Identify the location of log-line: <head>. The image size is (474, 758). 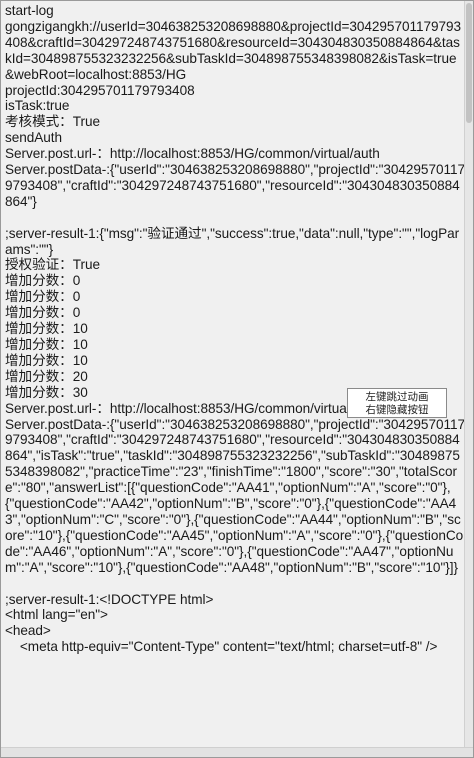
(28, 631).